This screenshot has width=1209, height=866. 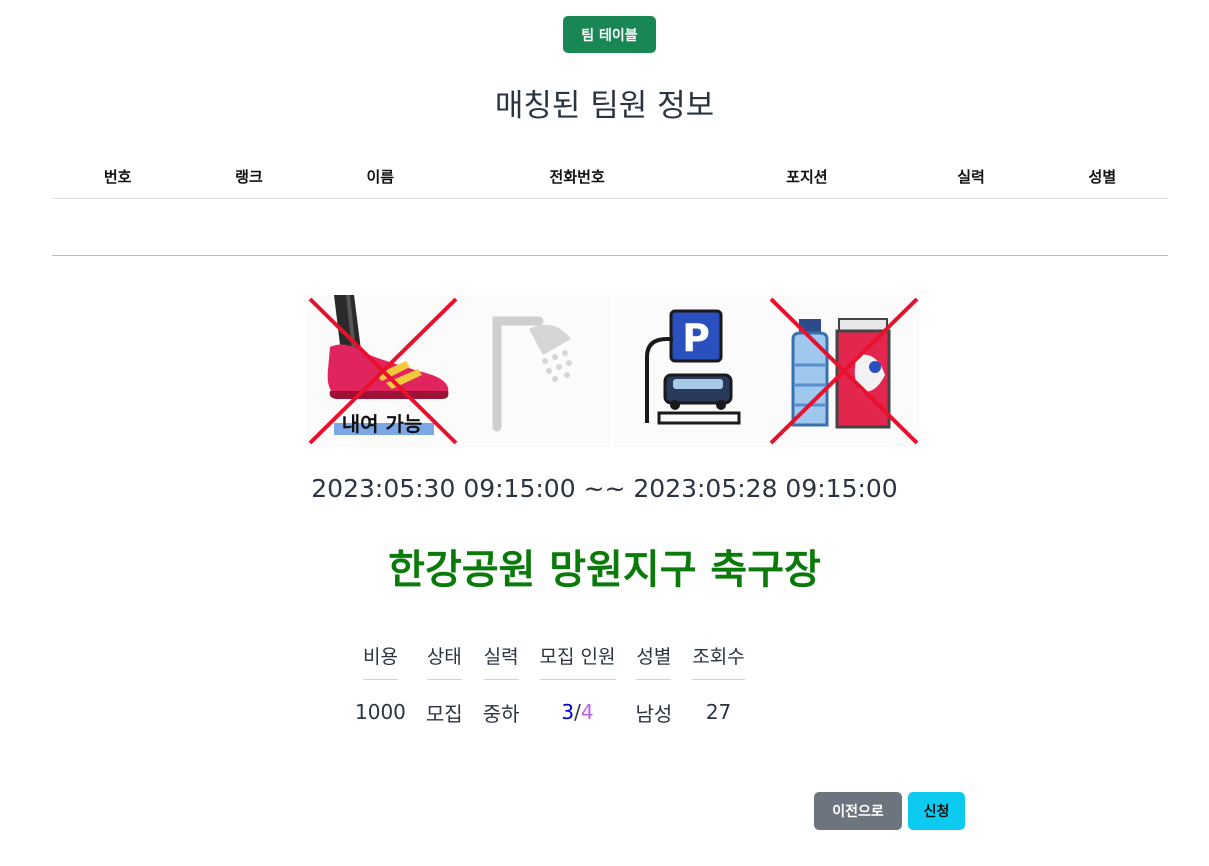 I want to click on table-row-empty, so click(x=610, y=227).